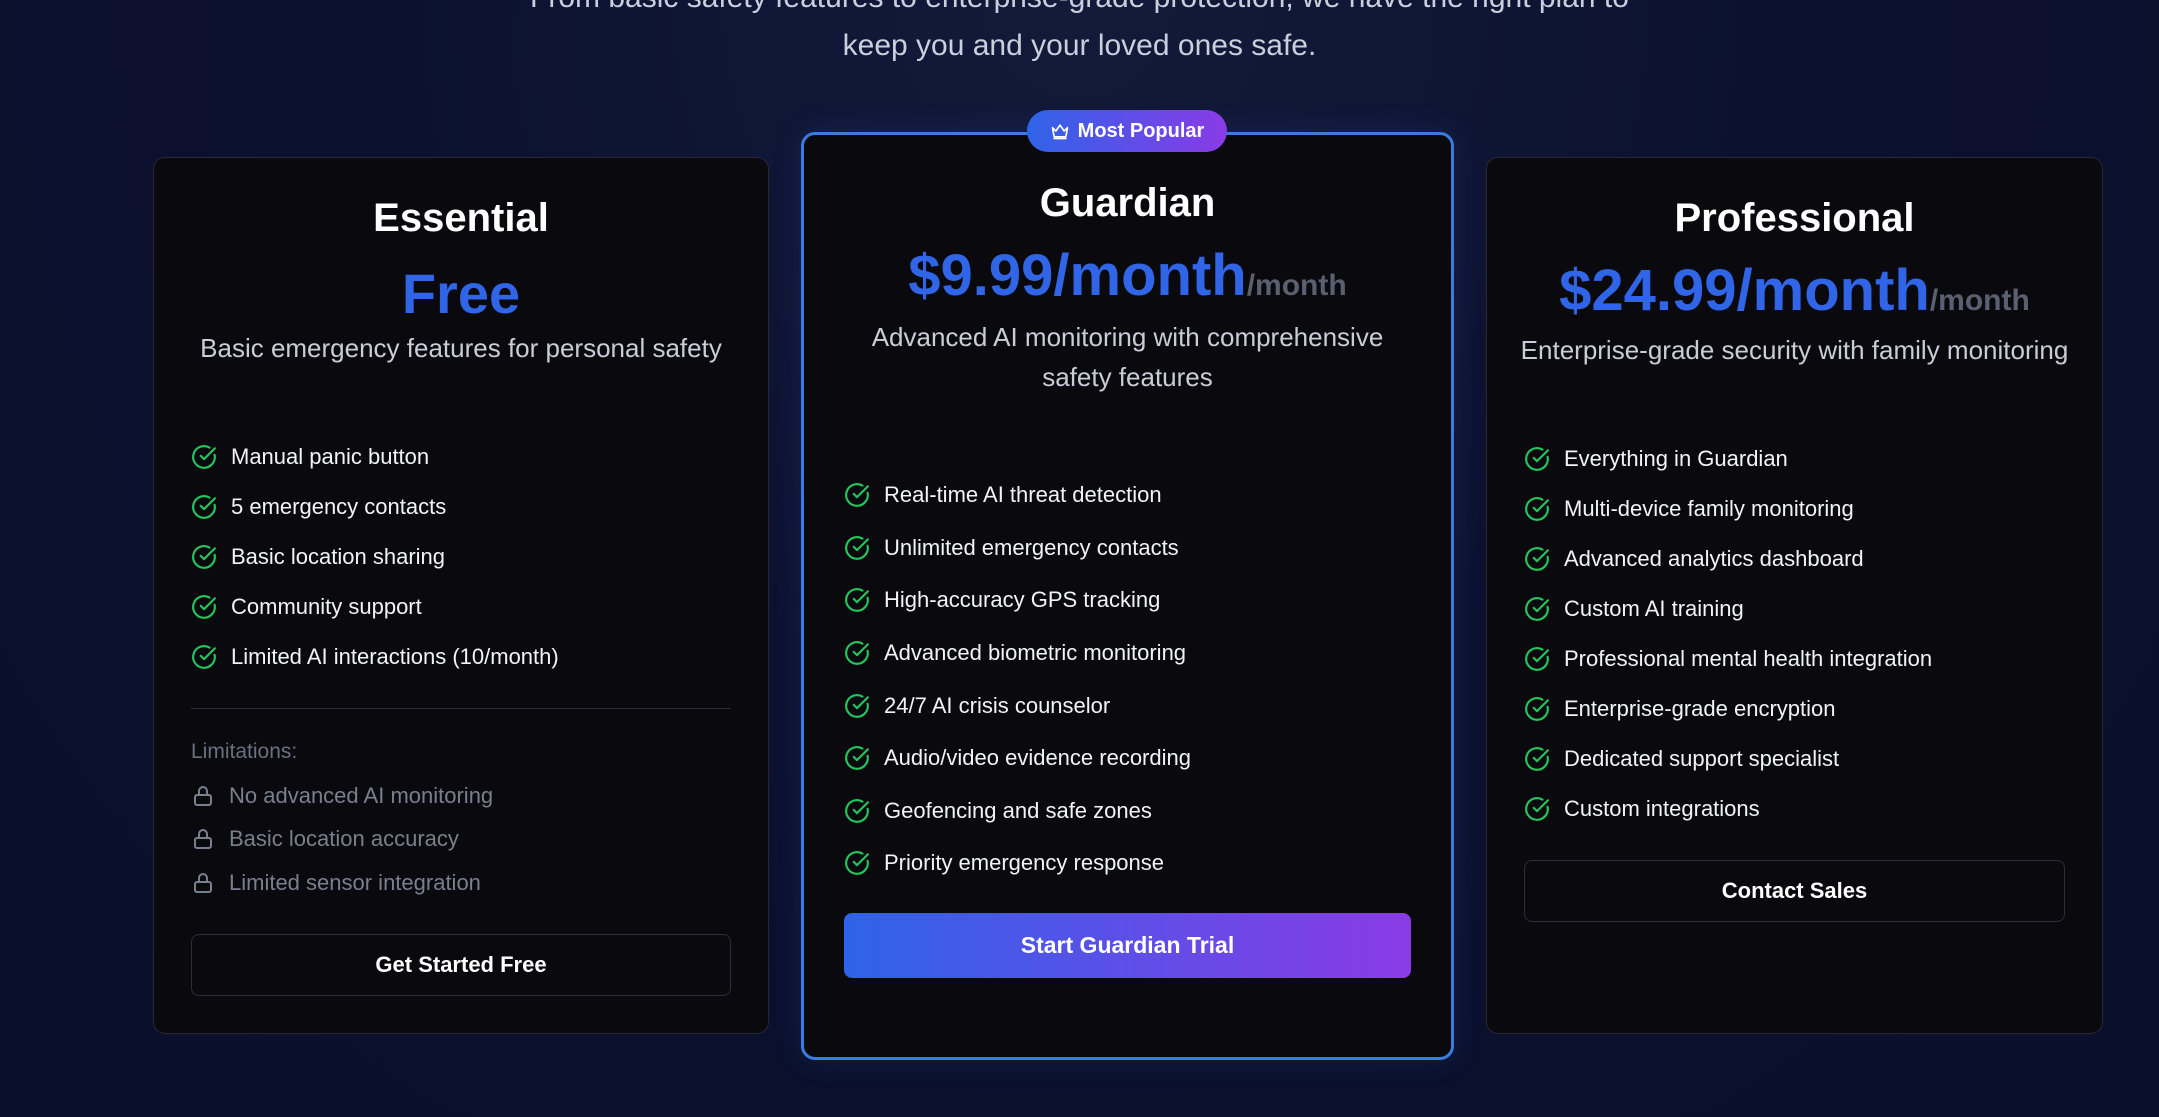 This screenshot has width=2159, height=1117. Describe the element at coordinates (244, 751) in the screenshot. I see `limitations-title: Limitations:` at that location.